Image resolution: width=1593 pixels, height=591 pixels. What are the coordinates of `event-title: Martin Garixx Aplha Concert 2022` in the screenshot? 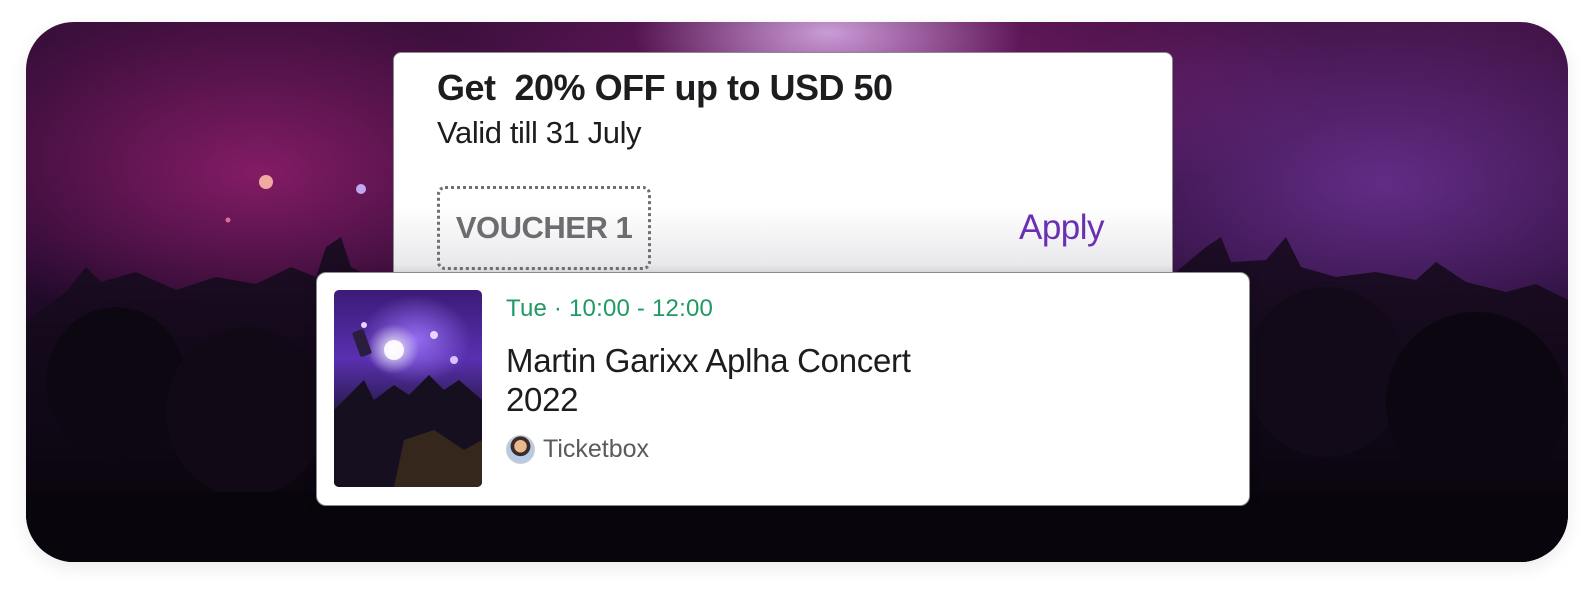 It's located at (741, 380).